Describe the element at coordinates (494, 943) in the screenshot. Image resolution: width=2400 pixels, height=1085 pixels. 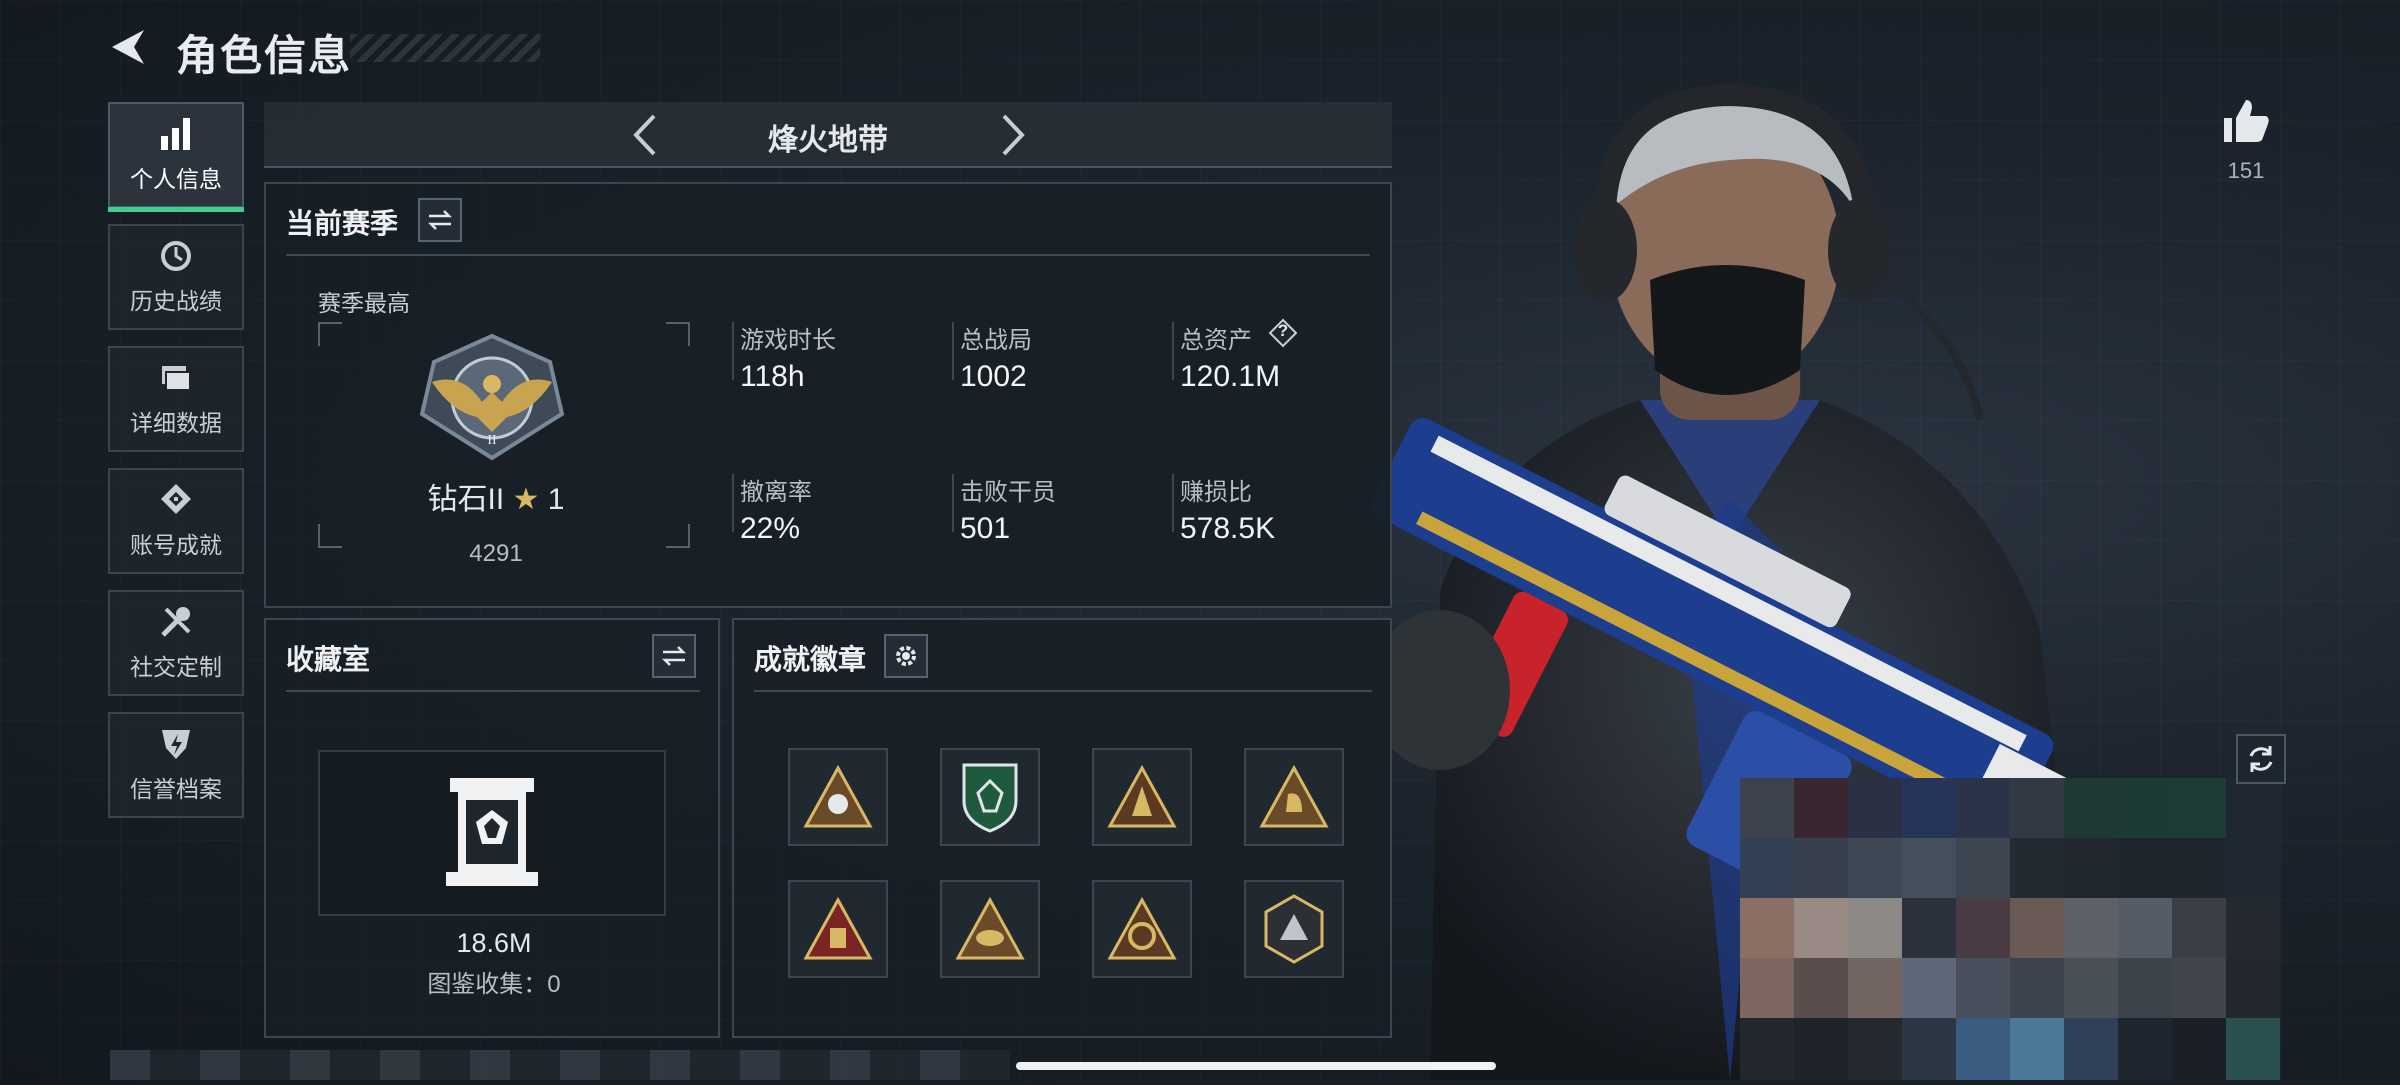
I see `collection-value: 18.6M` at that location.